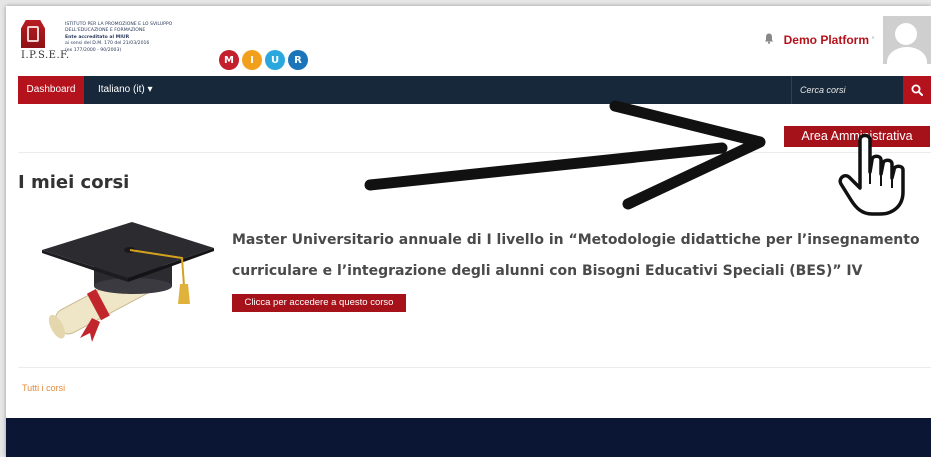 The width and height of the screenshot is (931, 457). I want to click on hand-pointer-icon, so click(871, 174).